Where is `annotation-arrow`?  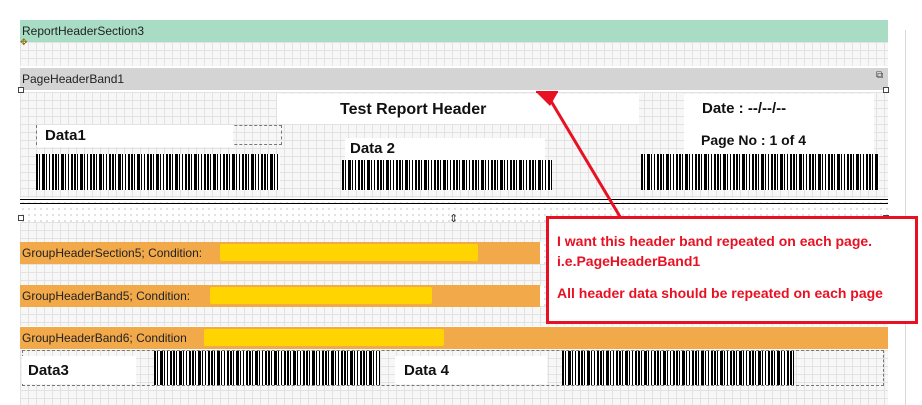
annotation-arrow is located at coordinates (580, 156).